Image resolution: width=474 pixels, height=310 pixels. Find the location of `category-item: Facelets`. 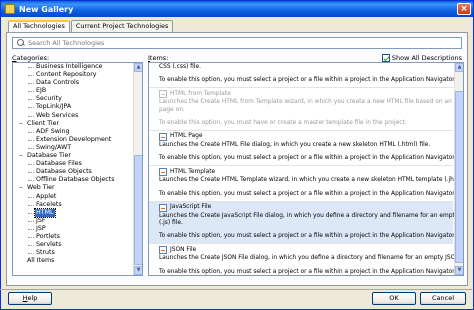

category-item: Facelets is located at coordinates (73, 205).